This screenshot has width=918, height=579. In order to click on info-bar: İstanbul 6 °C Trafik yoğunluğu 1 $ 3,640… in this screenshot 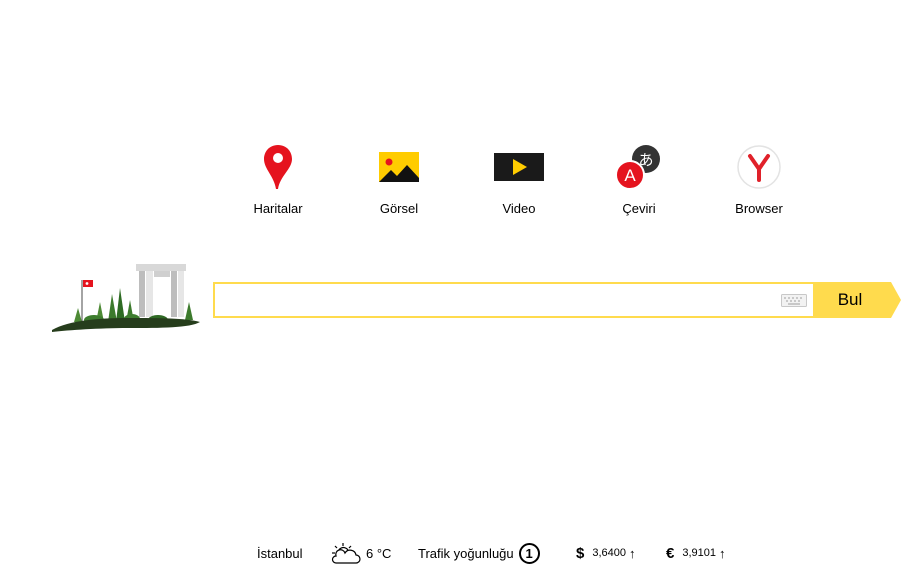, I will do `click(459, 553)`.